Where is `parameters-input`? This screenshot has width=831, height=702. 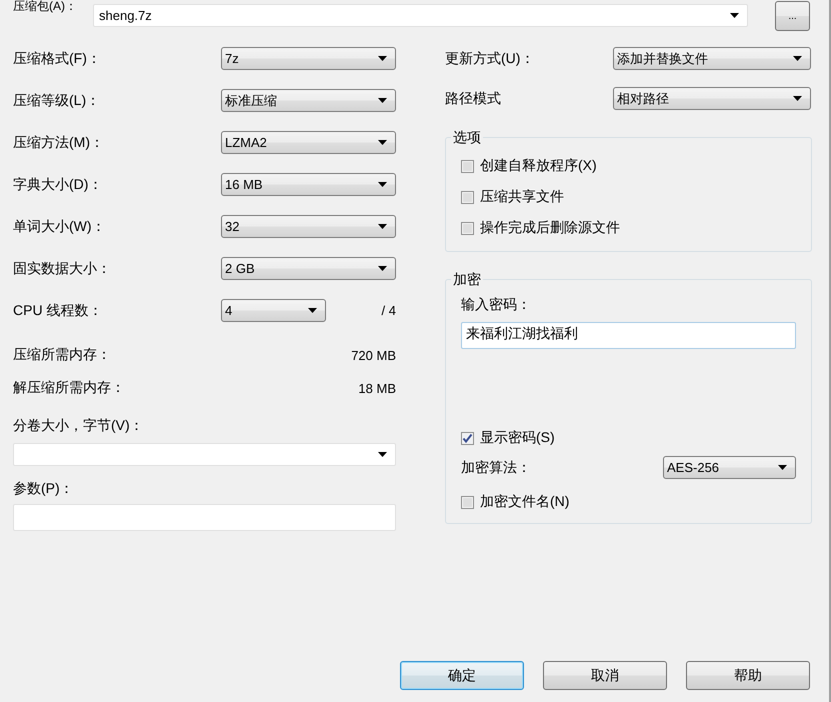 parameters-input is located at coordinates (204, 517).